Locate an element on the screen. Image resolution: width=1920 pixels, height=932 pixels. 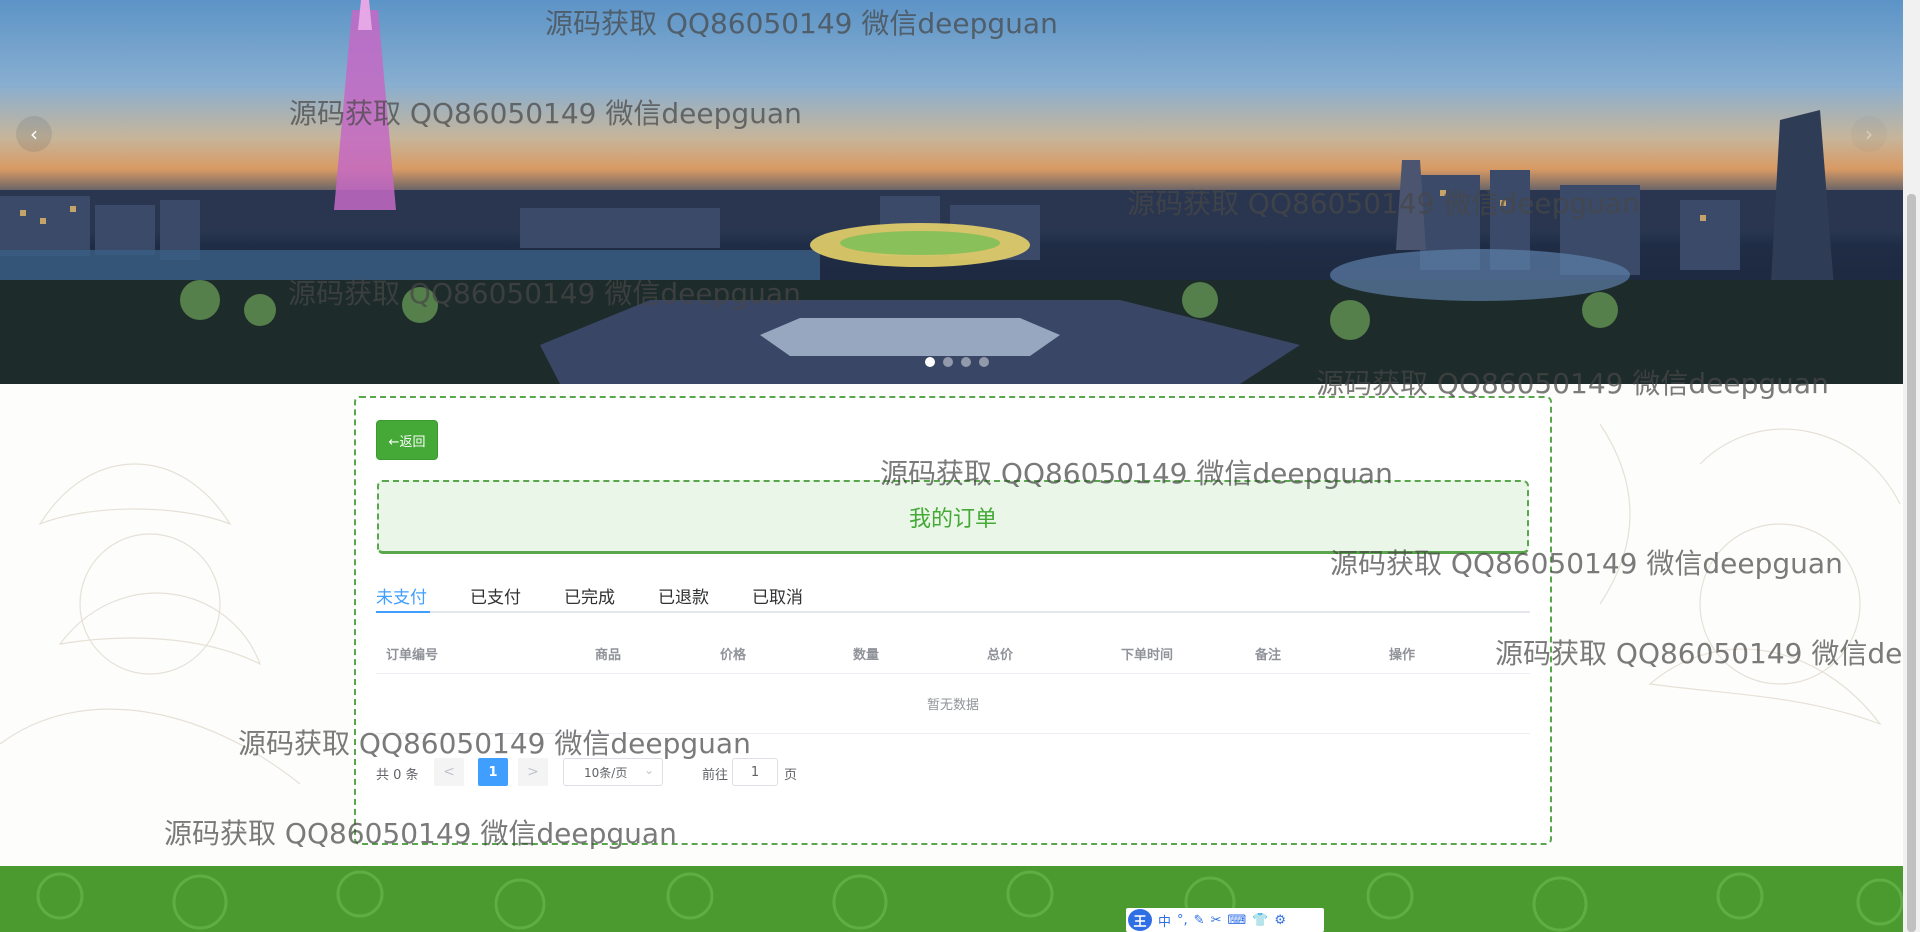
settings-icon: ⚙ is located at coordinates (1280, 920).